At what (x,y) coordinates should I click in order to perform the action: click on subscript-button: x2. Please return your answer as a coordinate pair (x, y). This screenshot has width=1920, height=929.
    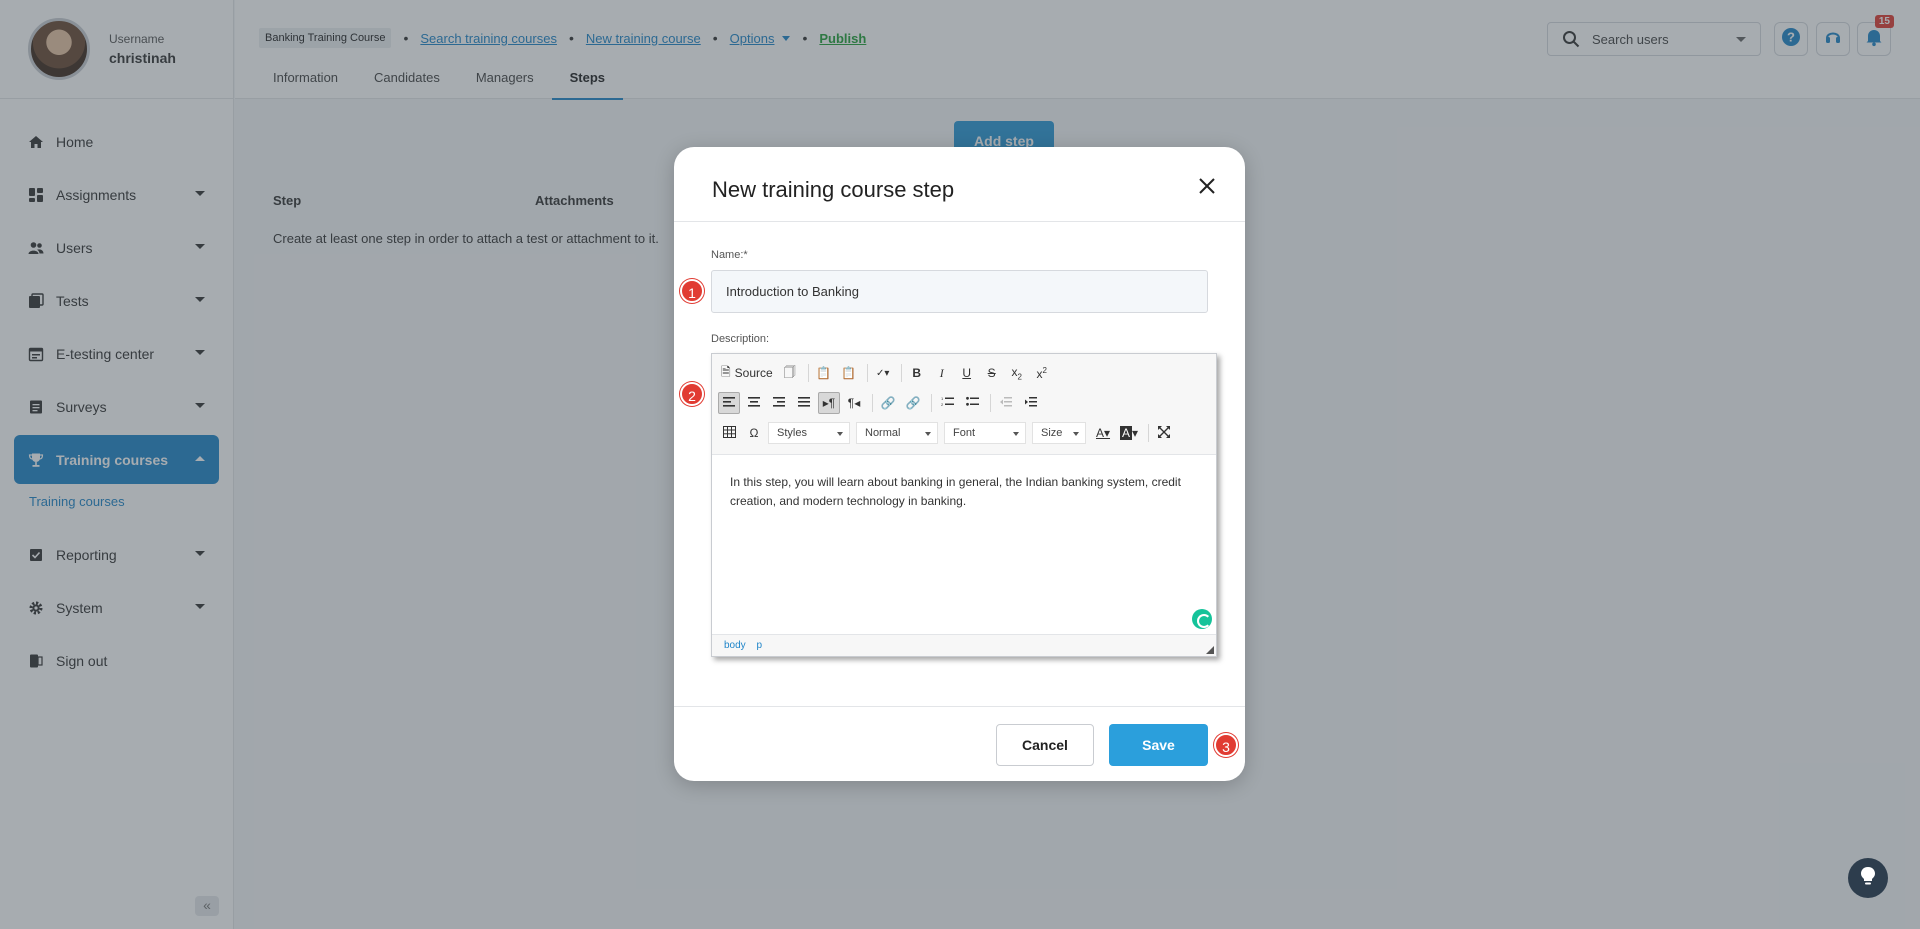
    Looking at the image, I should click on (1017, 373).